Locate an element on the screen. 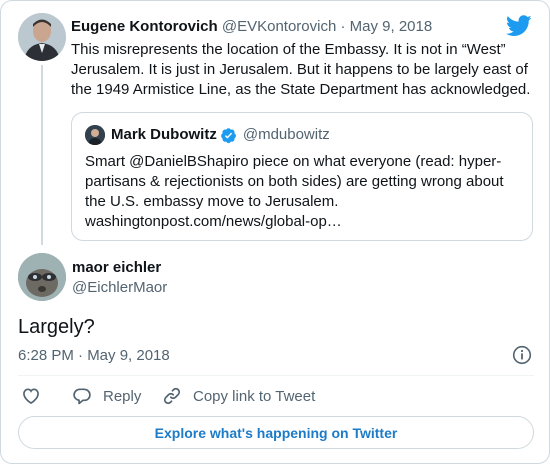  author-name: maor eichler is located at coordinates (116, 268).